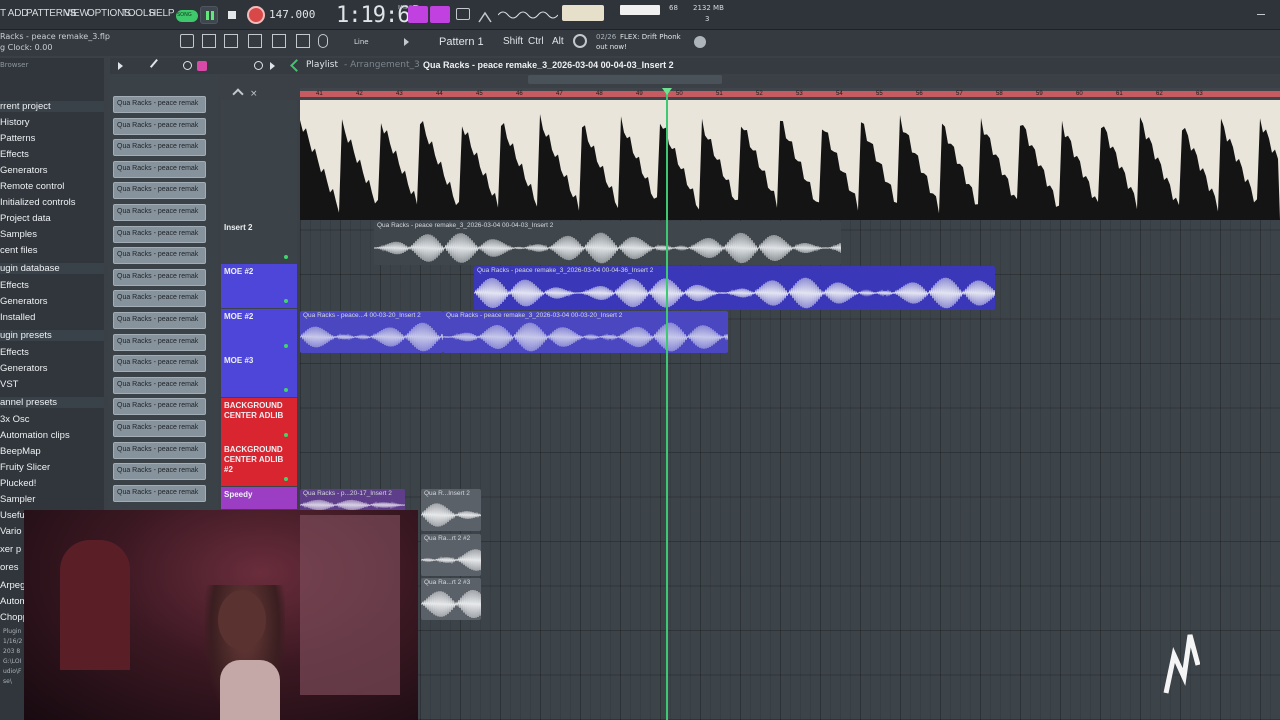 The height and width of the screenshot is (720, 1280). What do you see at coordinates (259, 420) in the screenshot?
I see `track-header: BACKGROUND CENTER ADLIB` at bounding box center [259, 420].